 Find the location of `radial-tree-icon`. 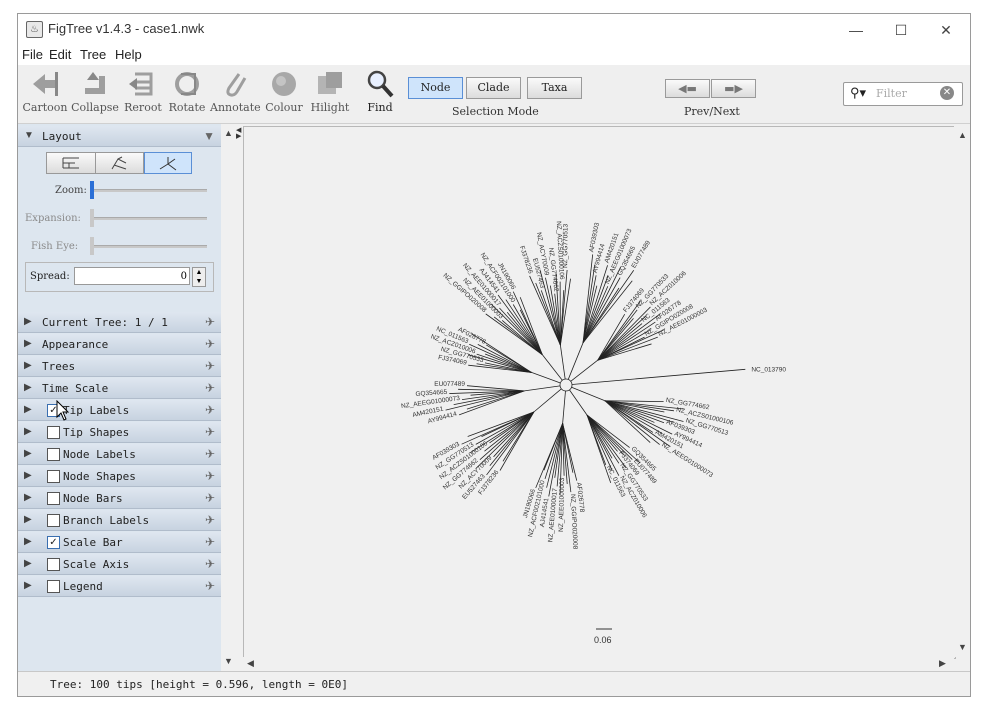

radial-tree-icon is located at coordinates (168, 164).